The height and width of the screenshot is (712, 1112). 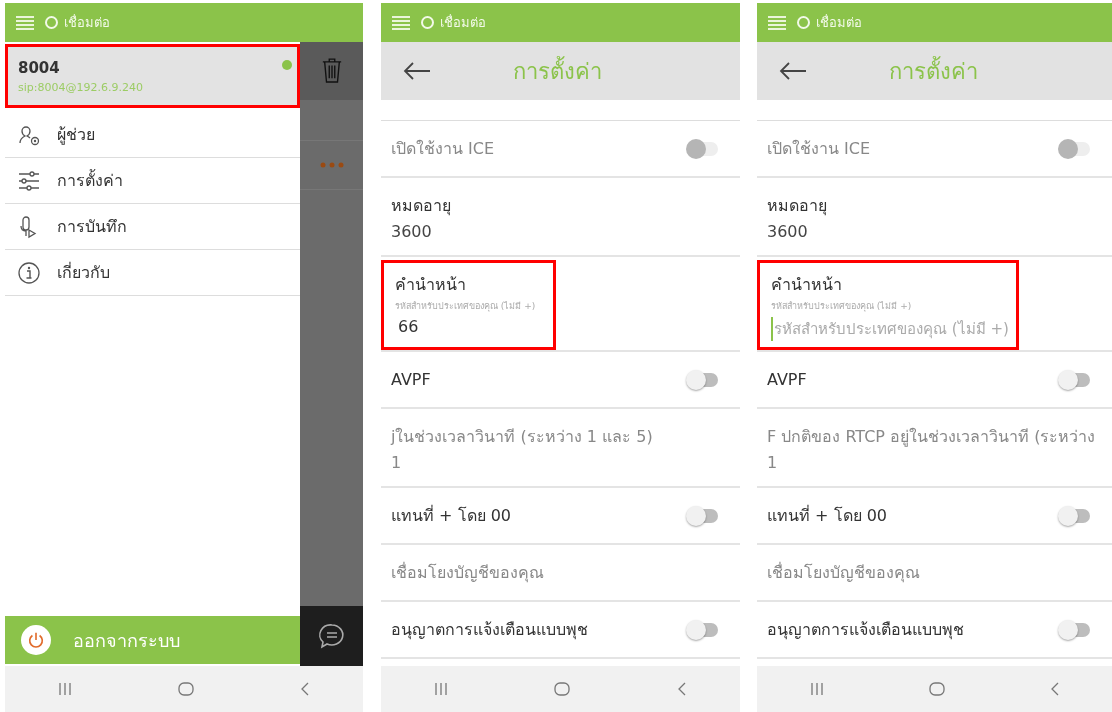 What do you see at coordinates (152, 273) in the screenshot?
I see `menu-item: เกี่ยวกับ` at bounding box center [152, 273].